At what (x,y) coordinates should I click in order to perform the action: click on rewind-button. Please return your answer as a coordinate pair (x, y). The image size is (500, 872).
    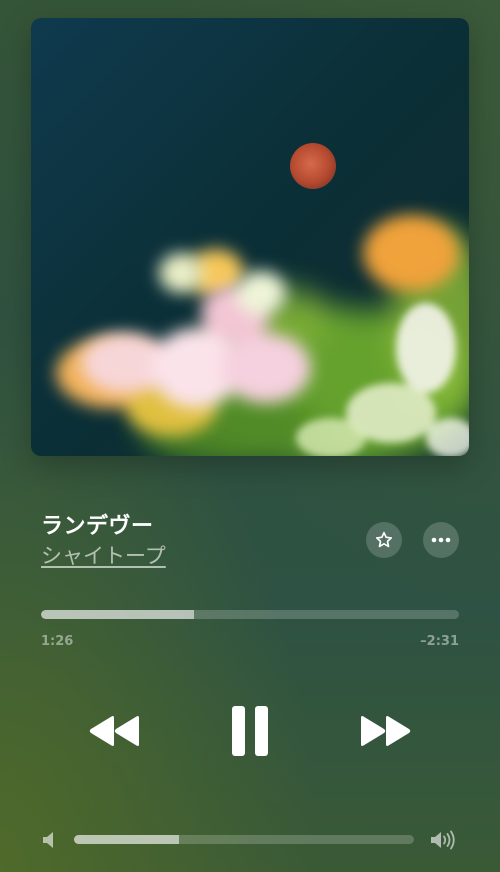
    Looking at the image, I should click on (114, 731).